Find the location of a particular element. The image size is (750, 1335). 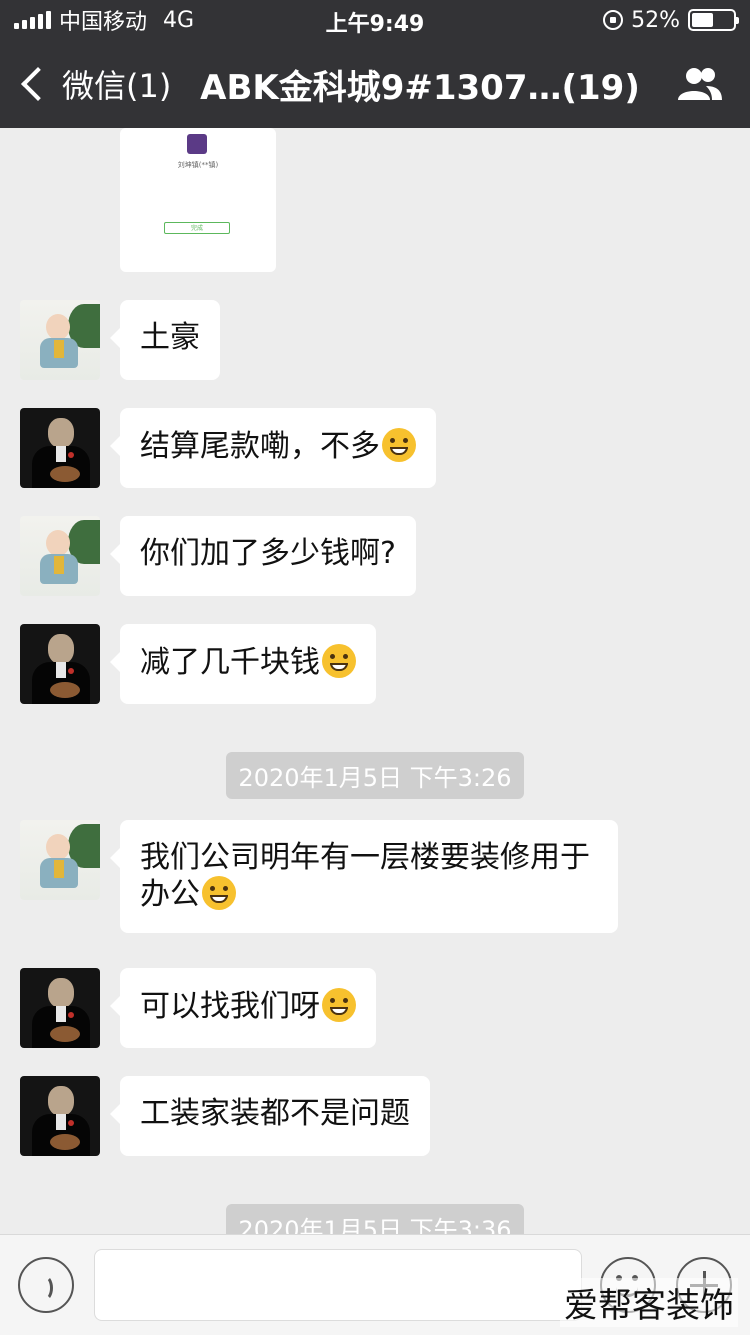

battery-percent: 52% is located at coordinates (655, 20).